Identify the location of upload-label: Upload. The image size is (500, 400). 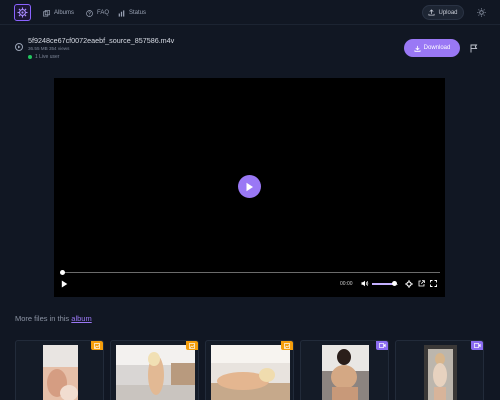
(448, 12).